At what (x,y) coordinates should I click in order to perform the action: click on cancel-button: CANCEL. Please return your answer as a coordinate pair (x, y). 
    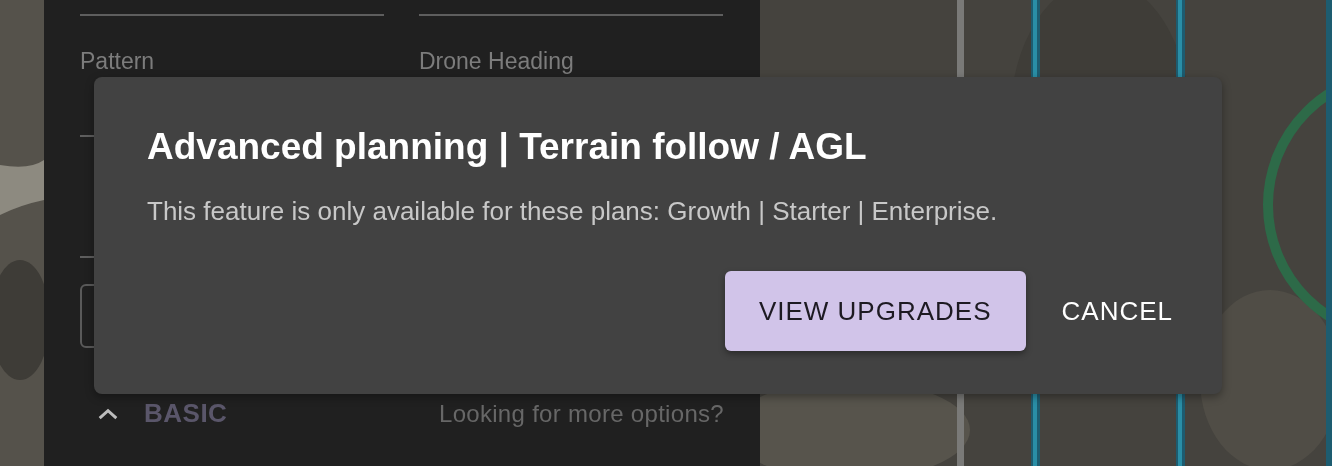
    Looking at the image, I should click on (1117, 311).